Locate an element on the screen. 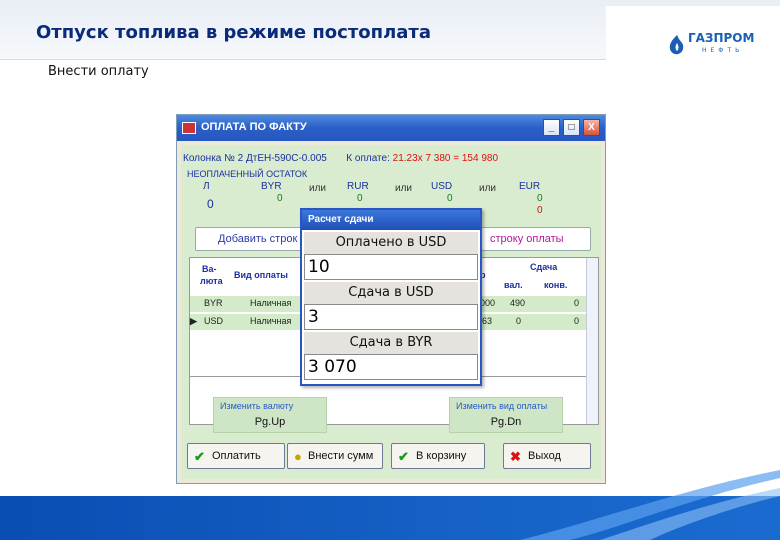 The image size is (780, 540). exit-button-label: Выход is located at coordinates (544, 456).